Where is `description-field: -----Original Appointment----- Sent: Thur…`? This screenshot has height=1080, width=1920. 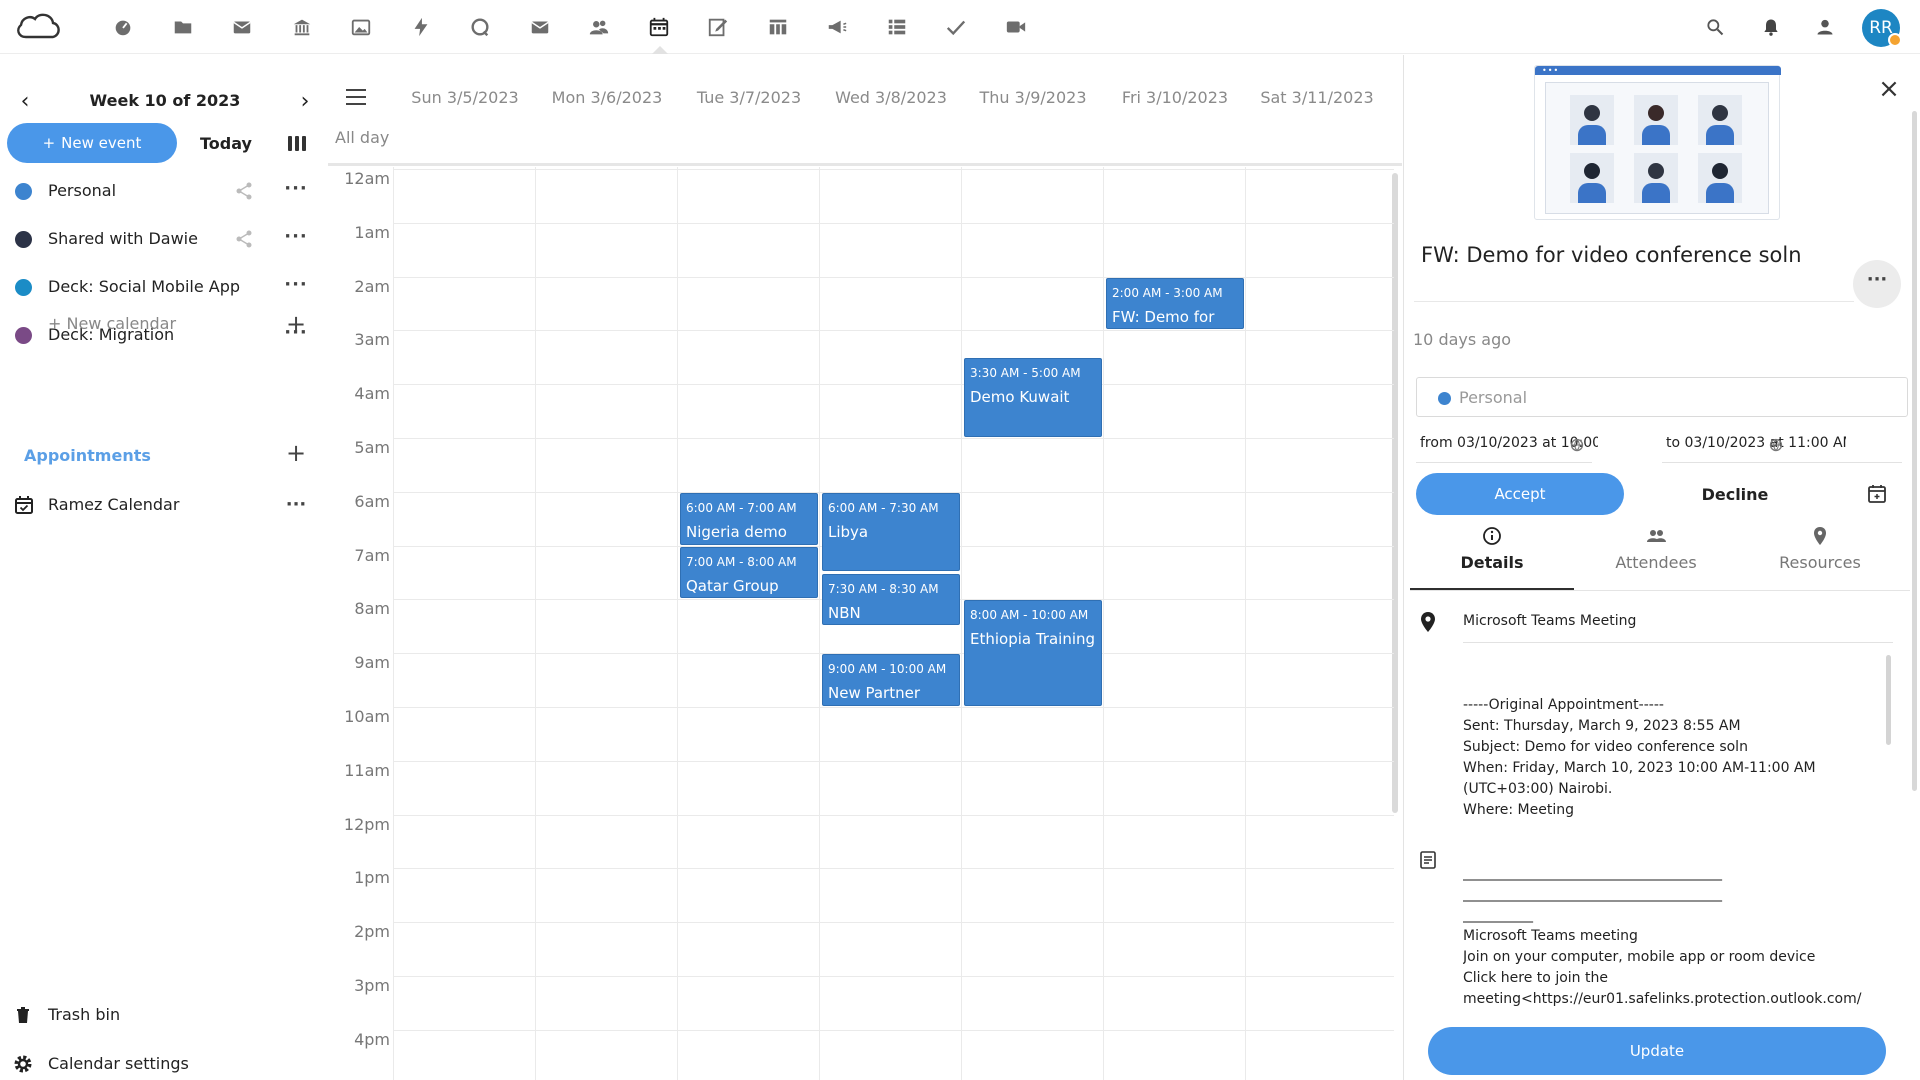
description-field: -----Original Appointment----- Sent: Thur… is located at coordinates (1683, 839).